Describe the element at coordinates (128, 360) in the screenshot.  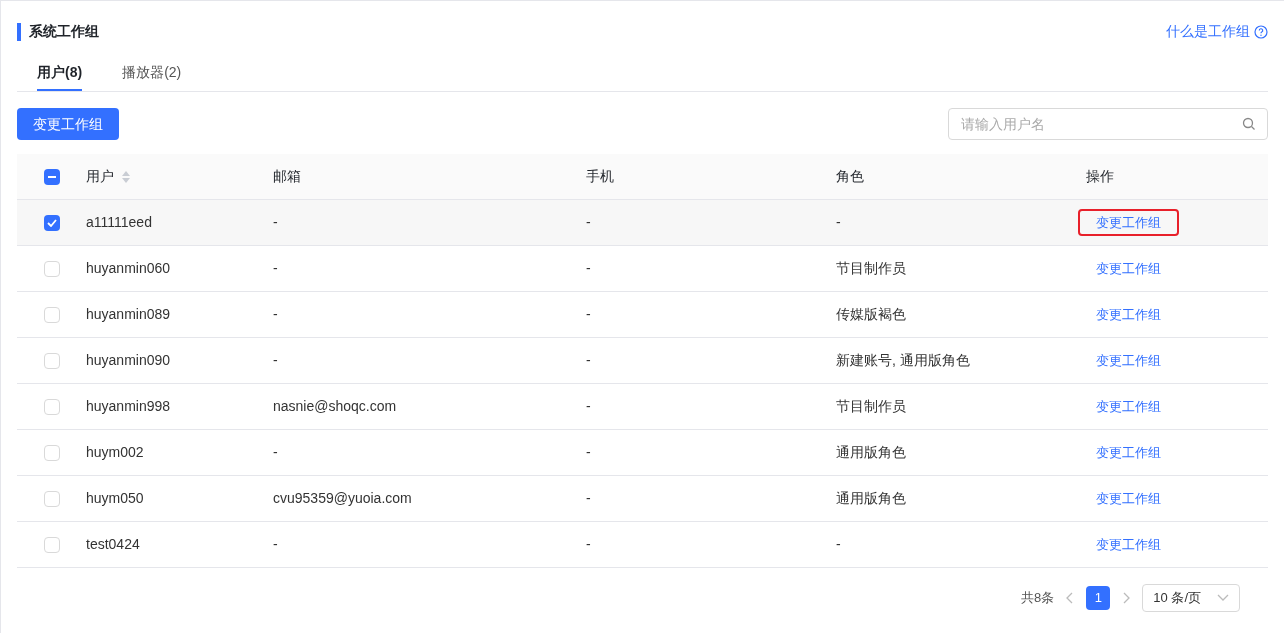
I see `table-cell: huyanmin090` at that location.